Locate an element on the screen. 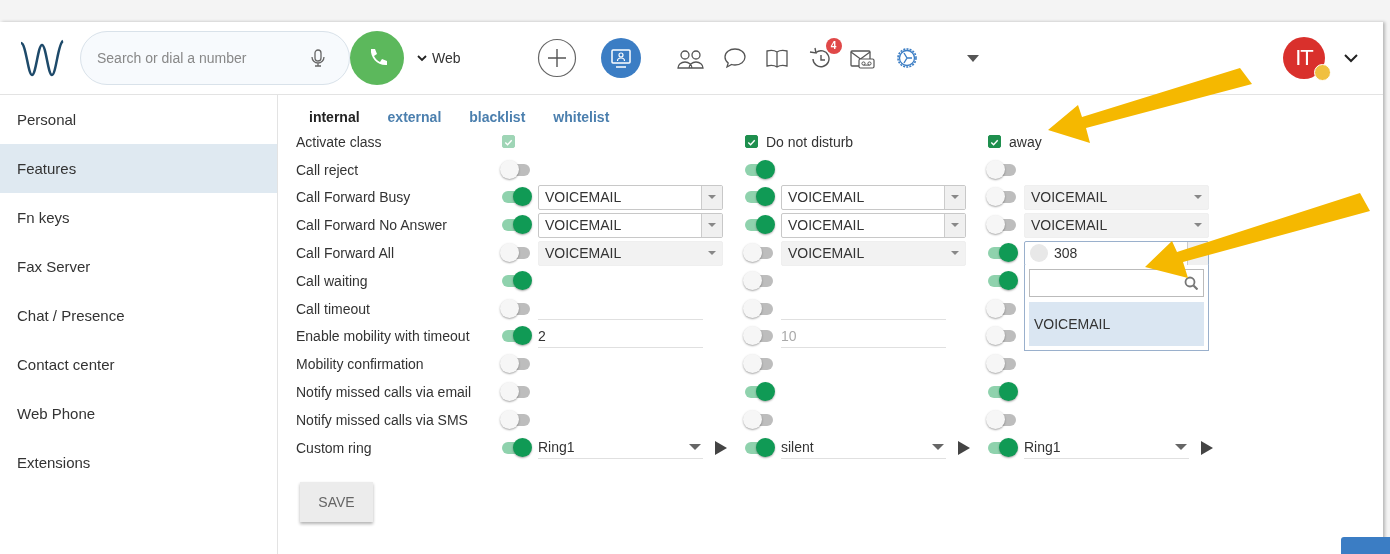 The image size is (1390, 554). setting-label: Call waiting is located at coordinates (332, 280).